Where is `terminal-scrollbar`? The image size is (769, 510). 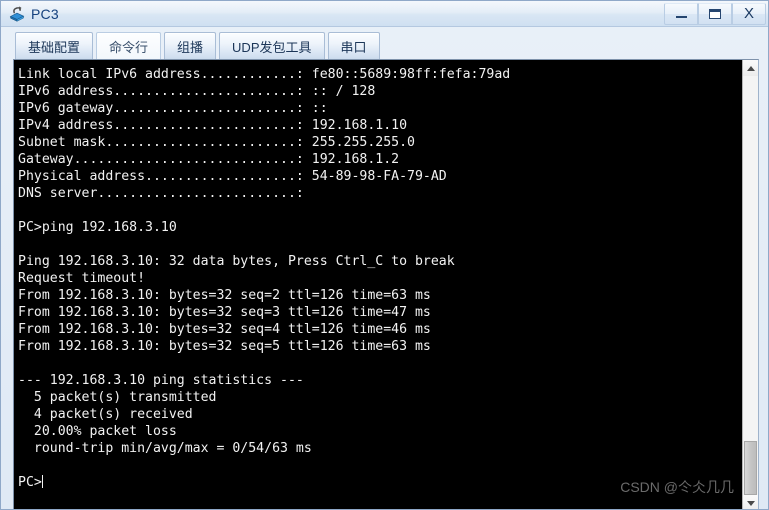
terminal-scrollbar is located at coordinates (750, 284).